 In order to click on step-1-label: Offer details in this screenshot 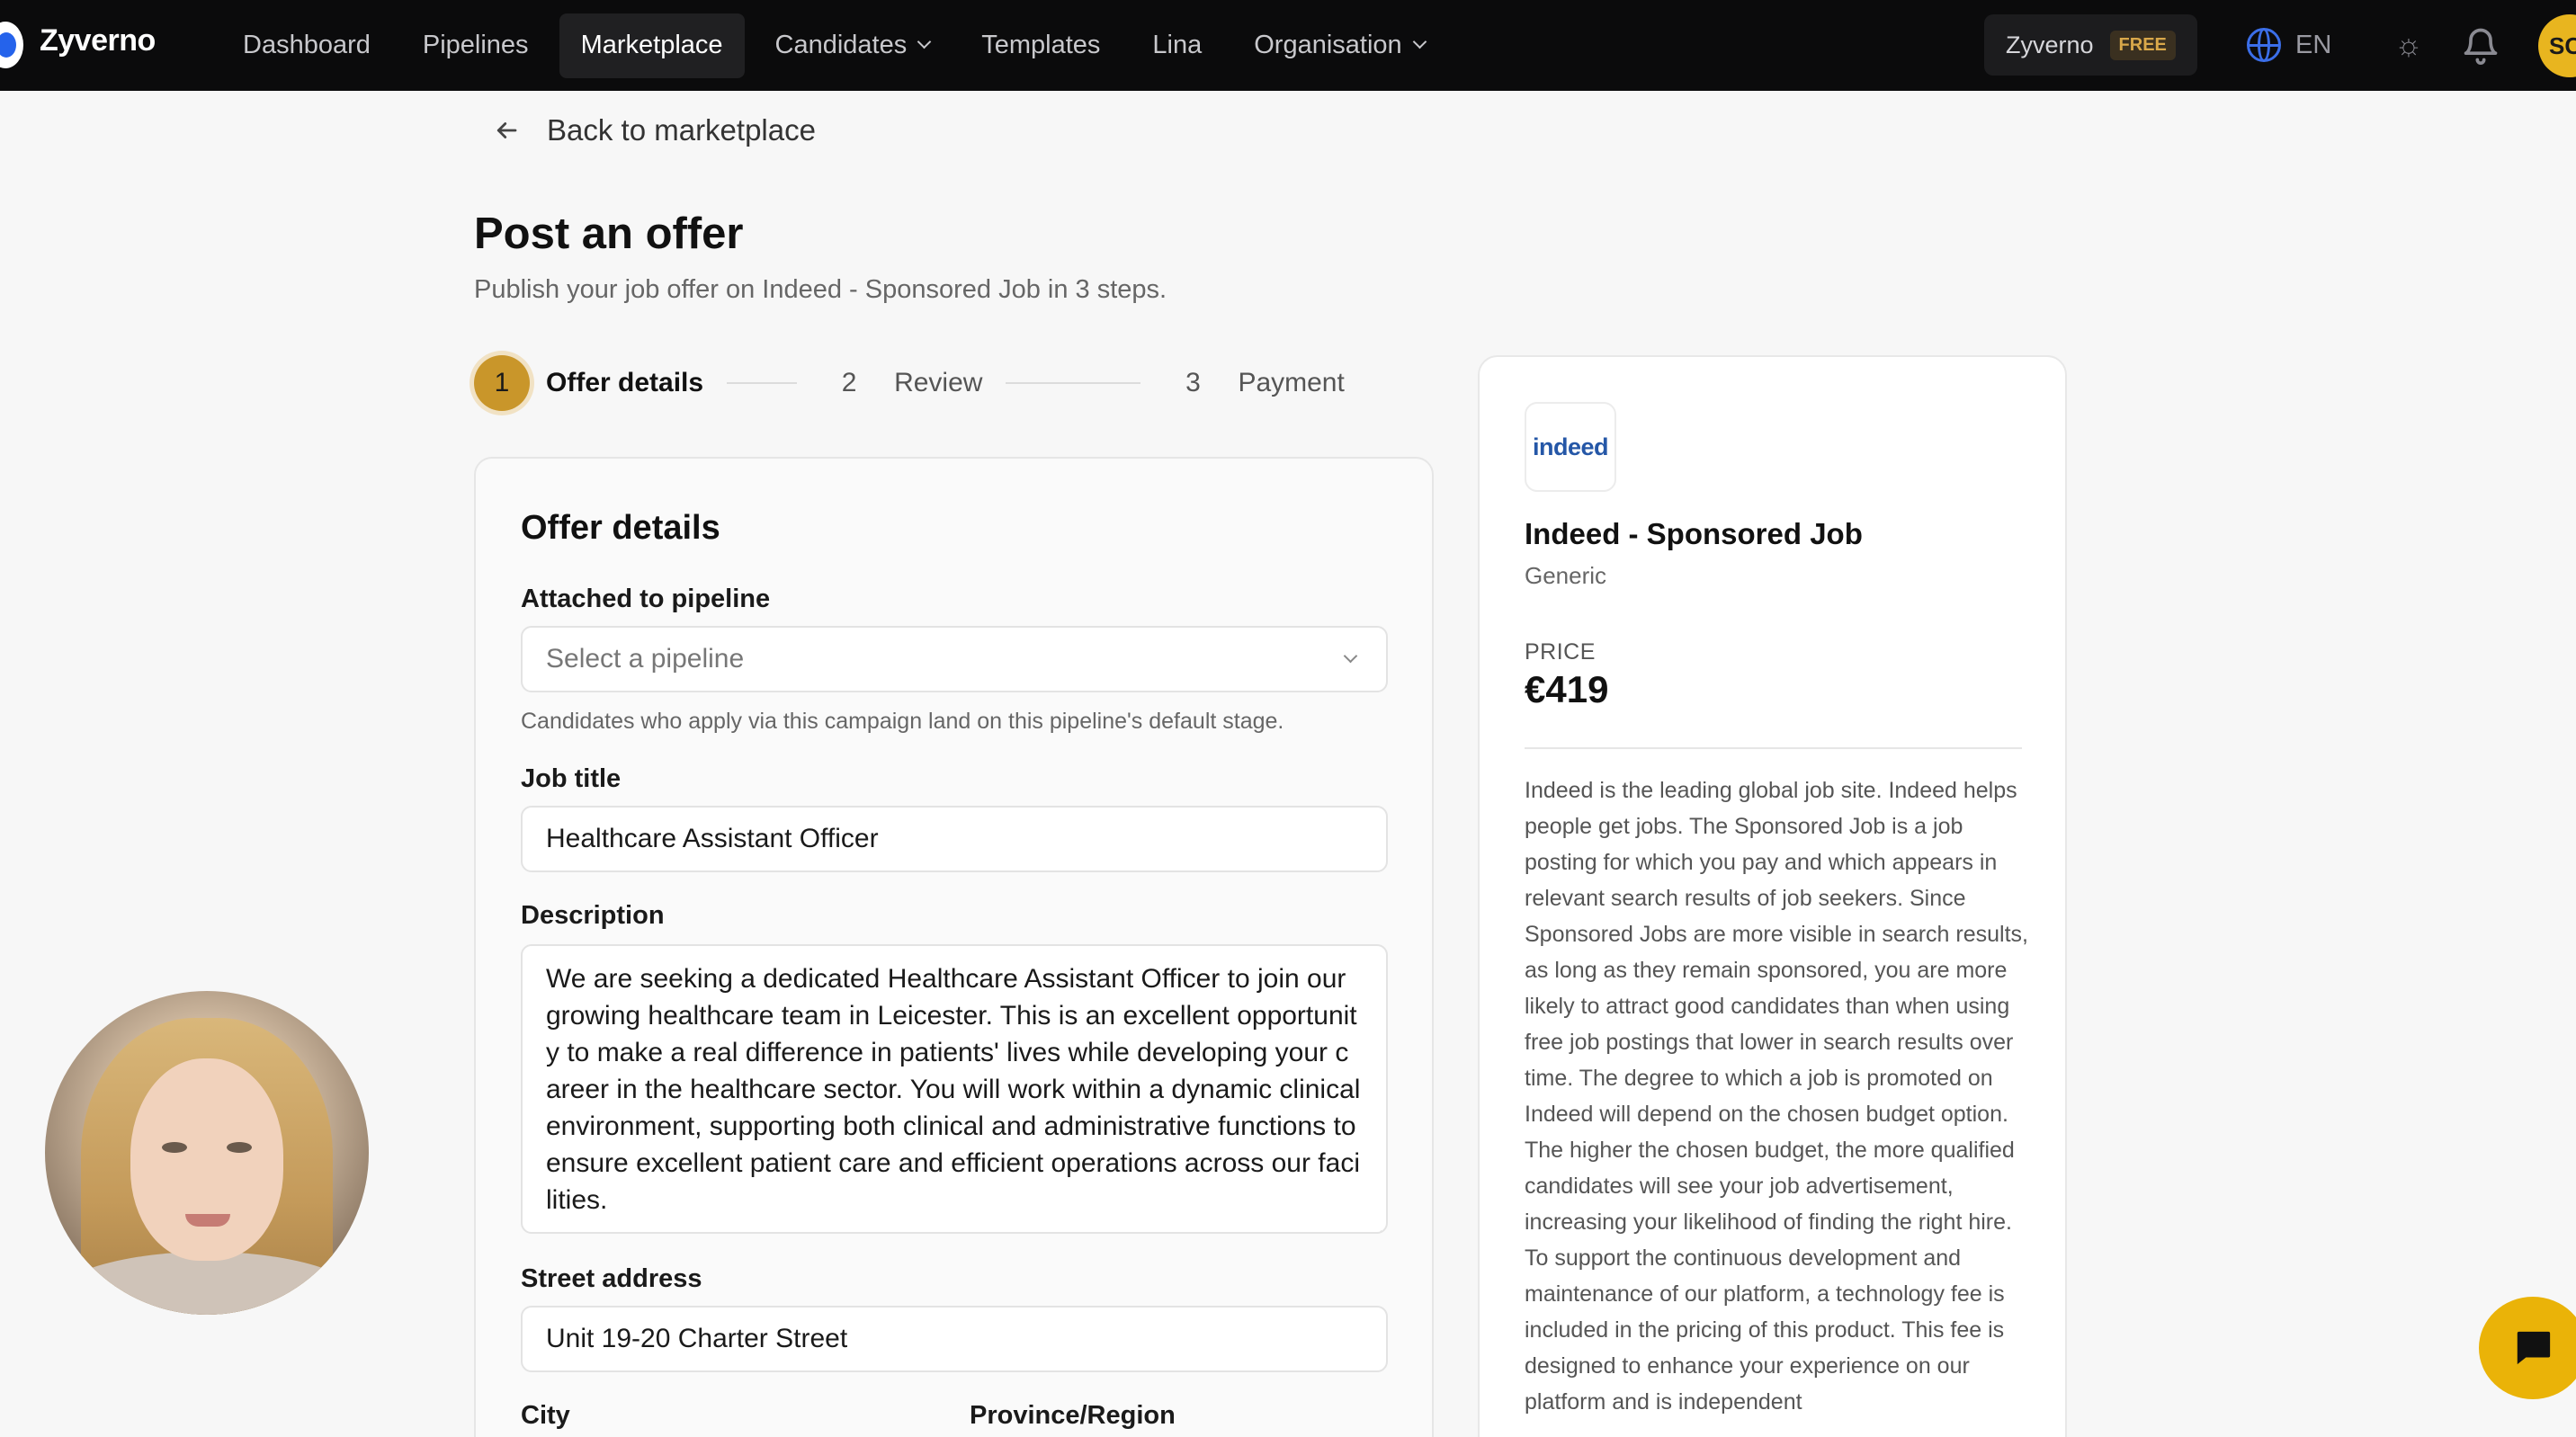, I will do `click(624, 383)`.